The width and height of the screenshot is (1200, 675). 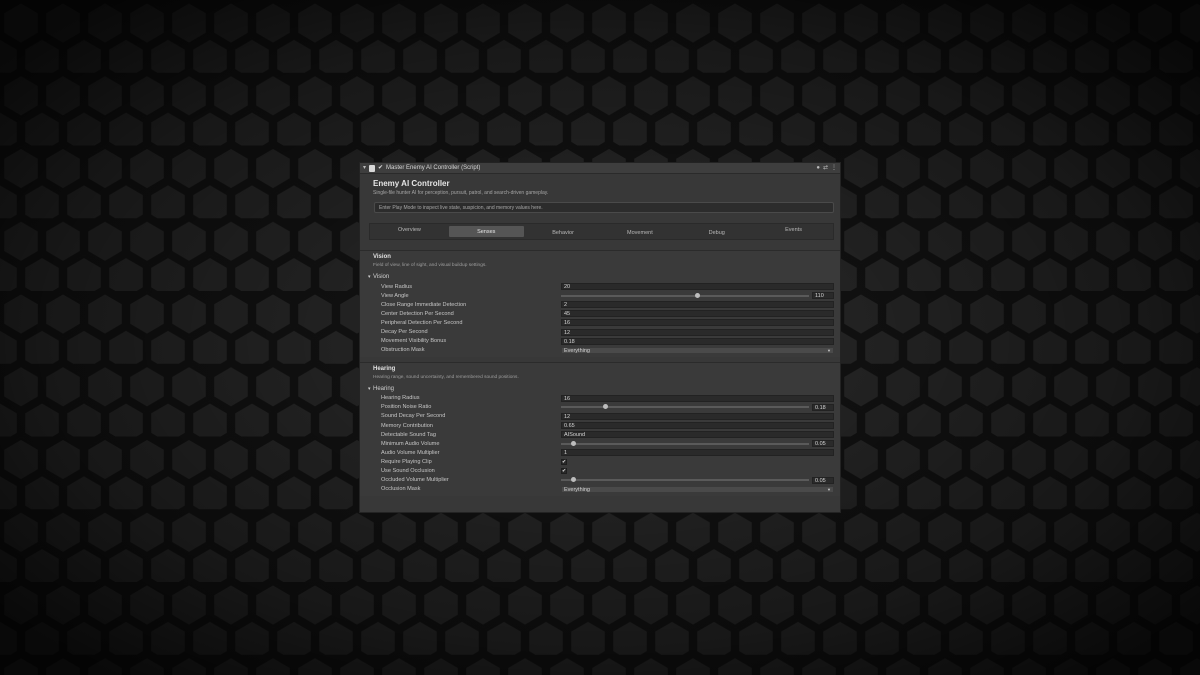 I want to click on component-title: Enemy AI Controller, so click(x=411, y=183).